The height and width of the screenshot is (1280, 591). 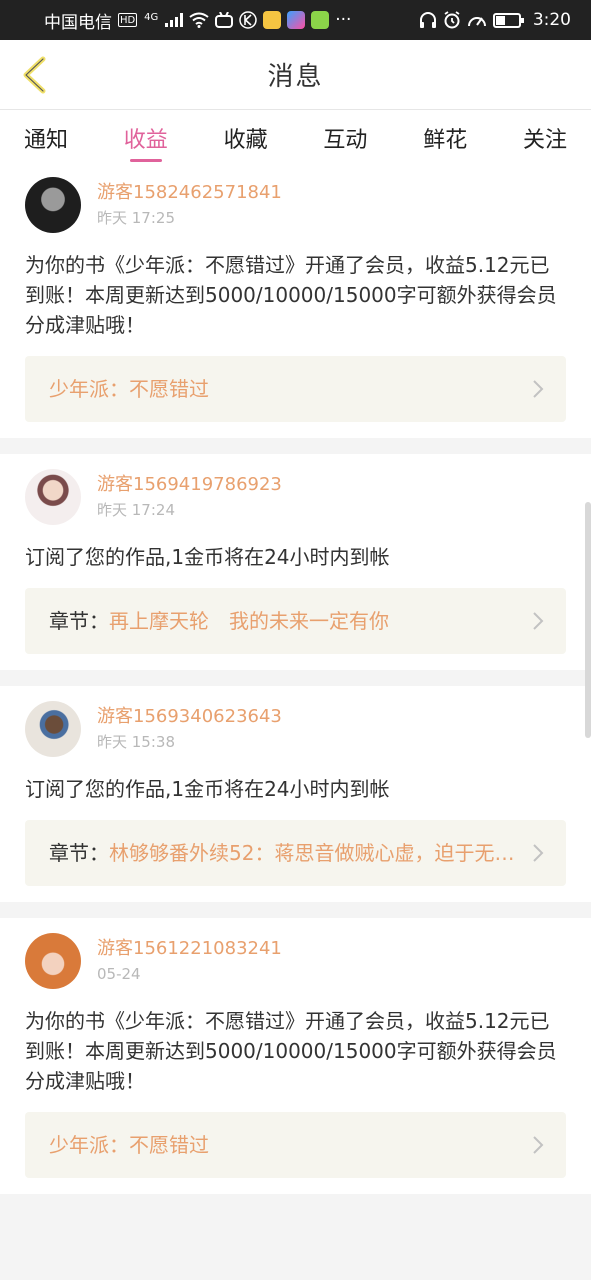 What do you see at coordinates (345, 142) in the screenshot?
I see `tab-interactions: 互动` at bounding box center [345, 142].